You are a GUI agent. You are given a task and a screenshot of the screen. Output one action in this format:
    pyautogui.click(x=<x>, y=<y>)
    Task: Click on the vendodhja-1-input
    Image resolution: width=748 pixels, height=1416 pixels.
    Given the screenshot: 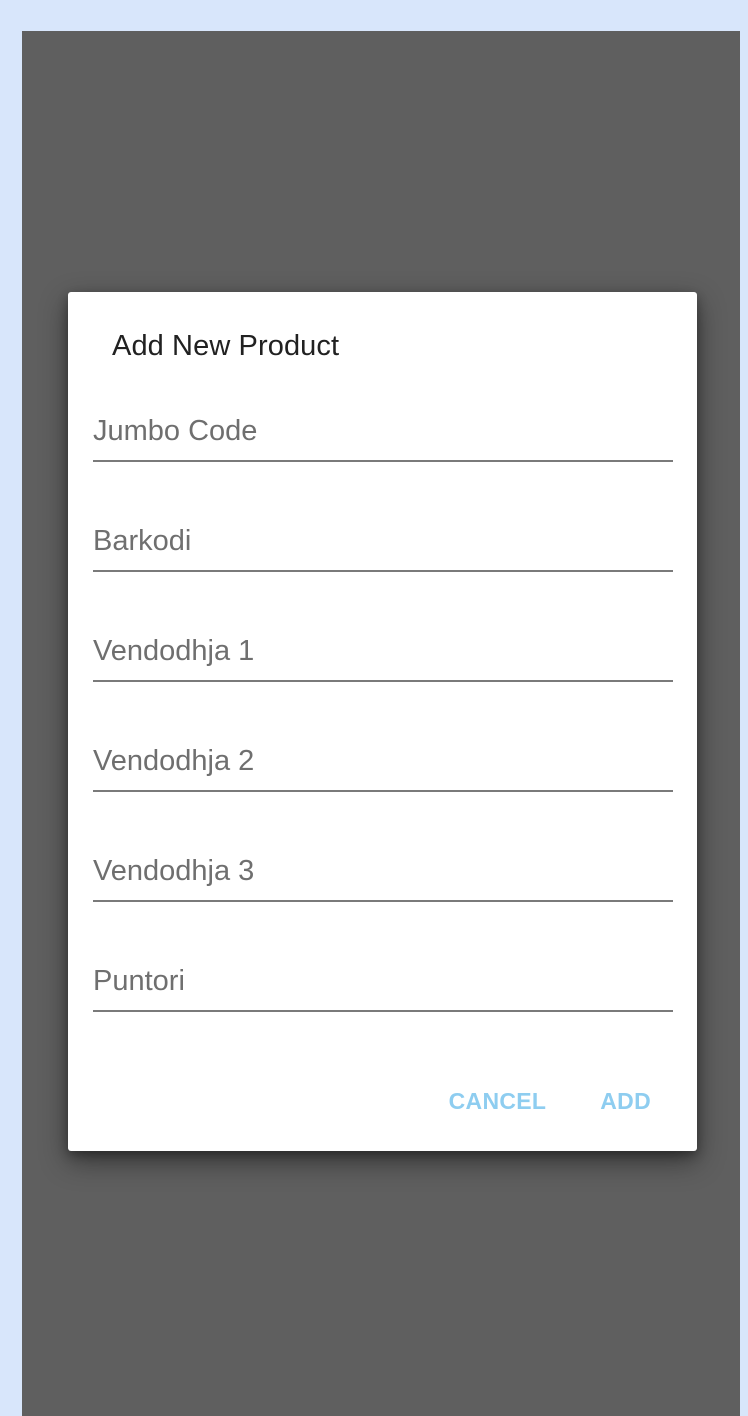 What is the action you would take?
    pyautogui.click(x=383, y=655)
    